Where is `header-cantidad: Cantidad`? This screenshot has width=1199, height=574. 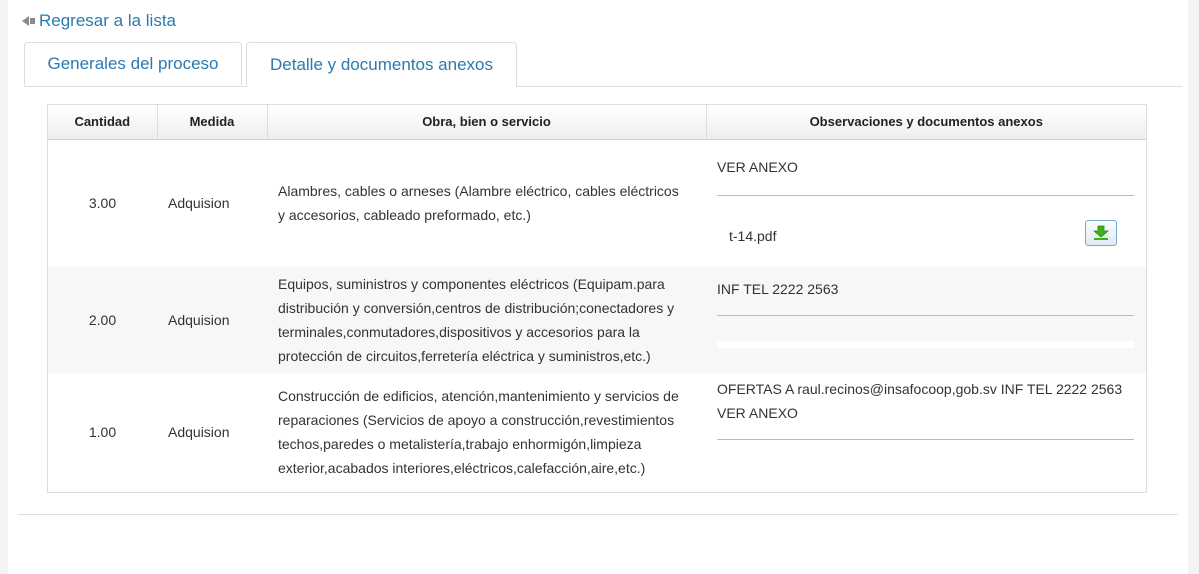 header-cantidad: Cantidad is located at coordinates (103, 122).